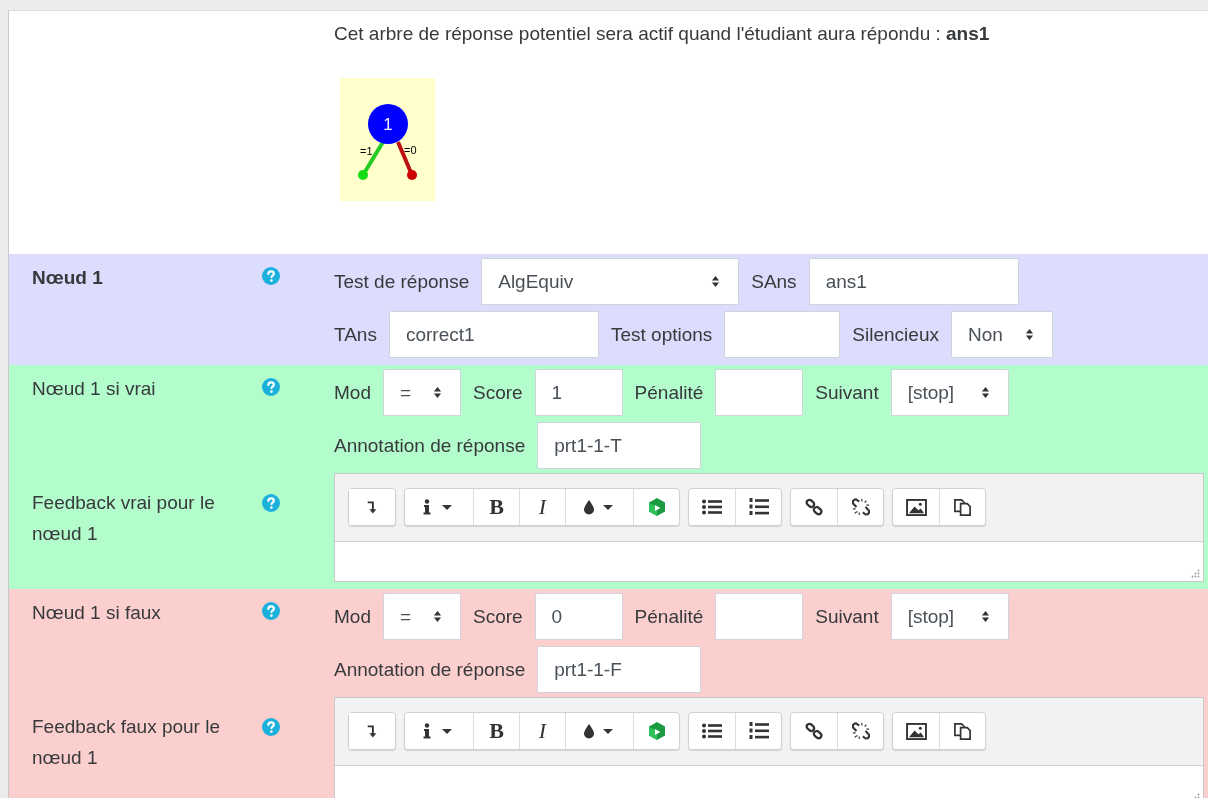 This screenshot has width=1208, height=798. Describe the element at coordinates (913, 281) in the screenshot. I see `input-field: ans1` at that location.